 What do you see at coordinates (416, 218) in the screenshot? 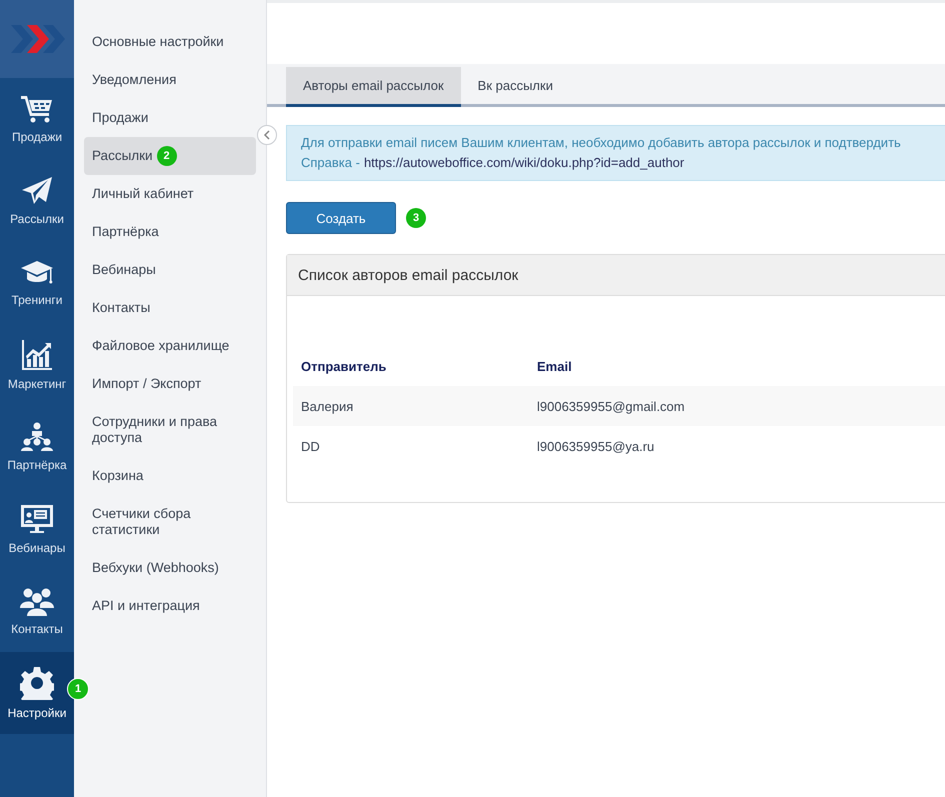
I see `step-badge: 3` at bounding box center [416, 218].